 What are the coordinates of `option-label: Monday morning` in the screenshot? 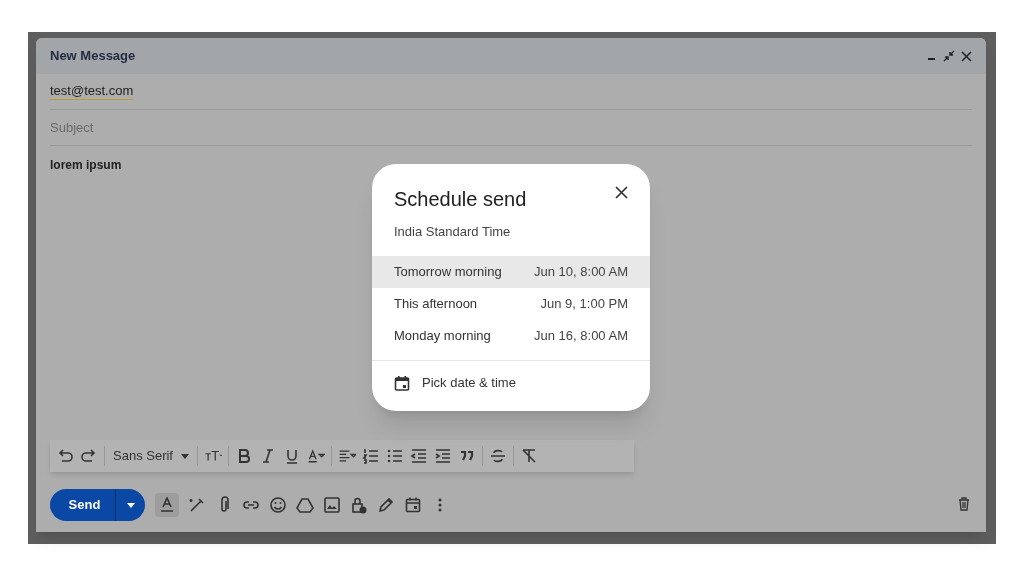 It's located at (442, 335).